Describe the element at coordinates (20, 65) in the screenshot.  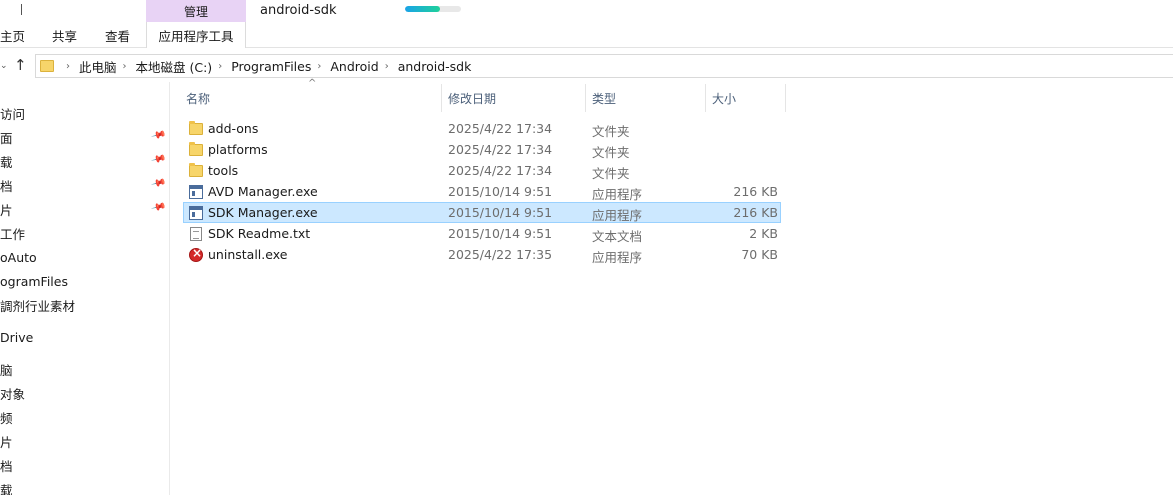
I see `up-arrow-icon: ↑` at that location.